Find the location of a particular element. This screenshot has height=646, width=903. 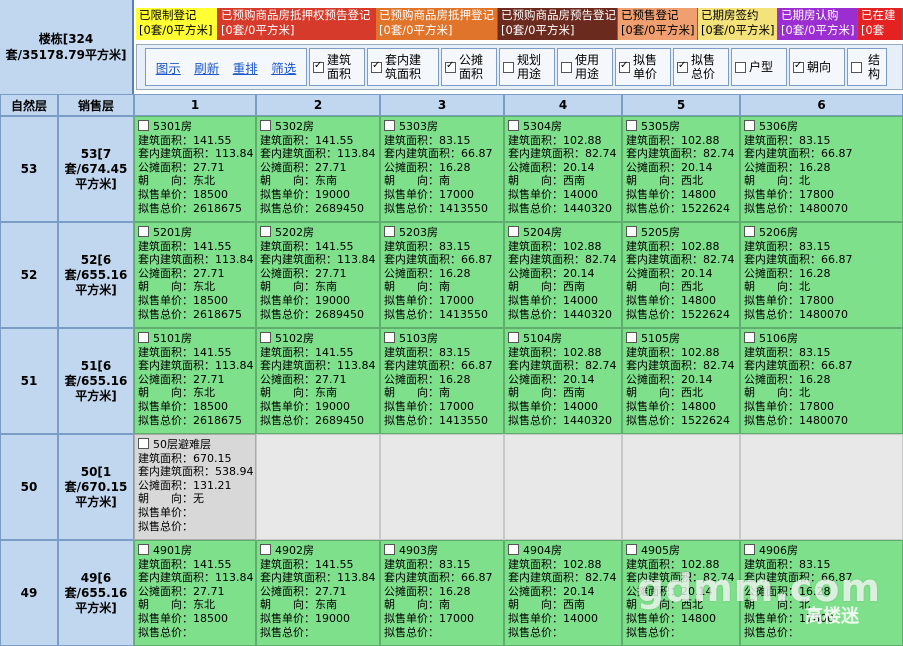

toolbar-link: 刷新 is located at coordinates (207, 67).